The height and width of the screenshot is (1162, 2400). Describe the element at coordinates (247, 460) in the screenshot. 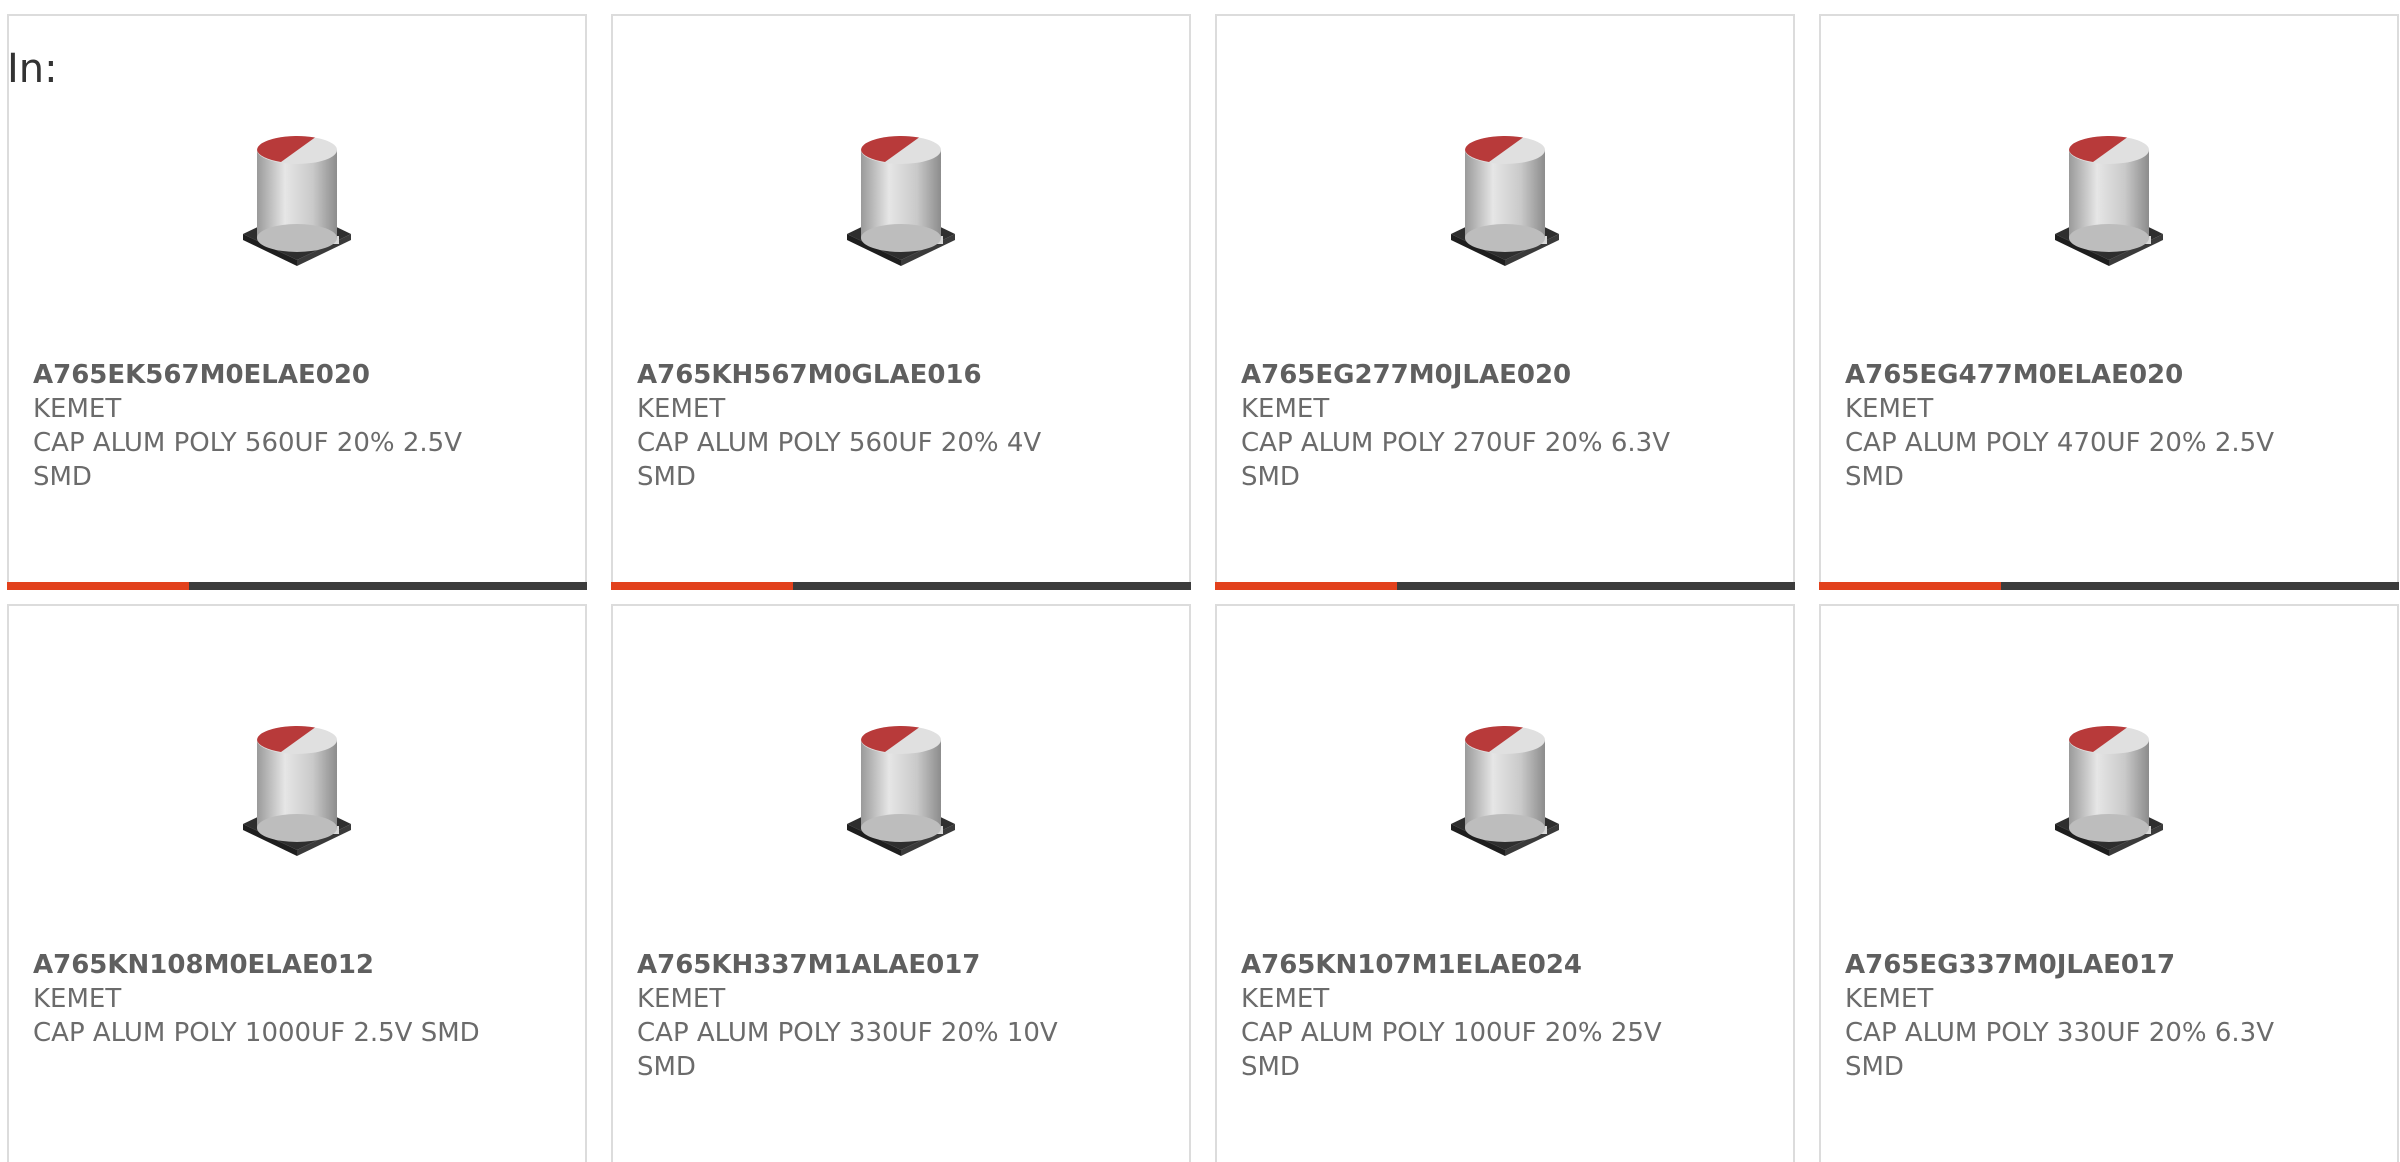

I see `product-description: CAP ALUM POLY 560UF 20% 2.5V SMD` at that location.